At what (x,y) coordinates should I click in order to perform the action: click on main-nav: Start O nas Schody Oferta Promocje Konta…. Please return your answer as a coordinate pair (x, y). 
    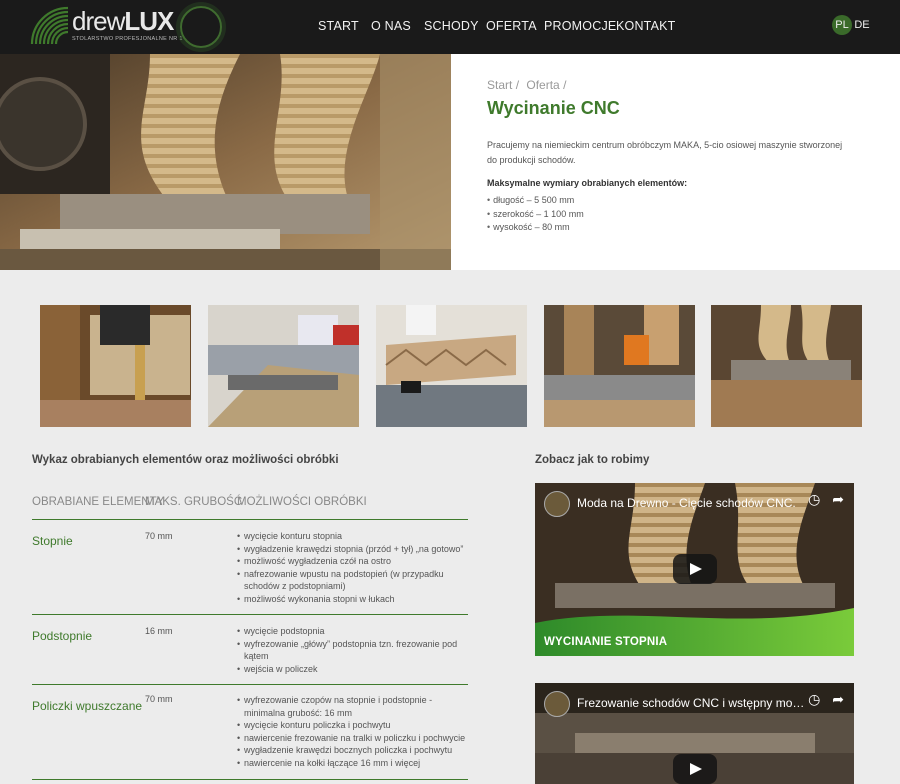
    Looking at the image, I should click on (510, 27).